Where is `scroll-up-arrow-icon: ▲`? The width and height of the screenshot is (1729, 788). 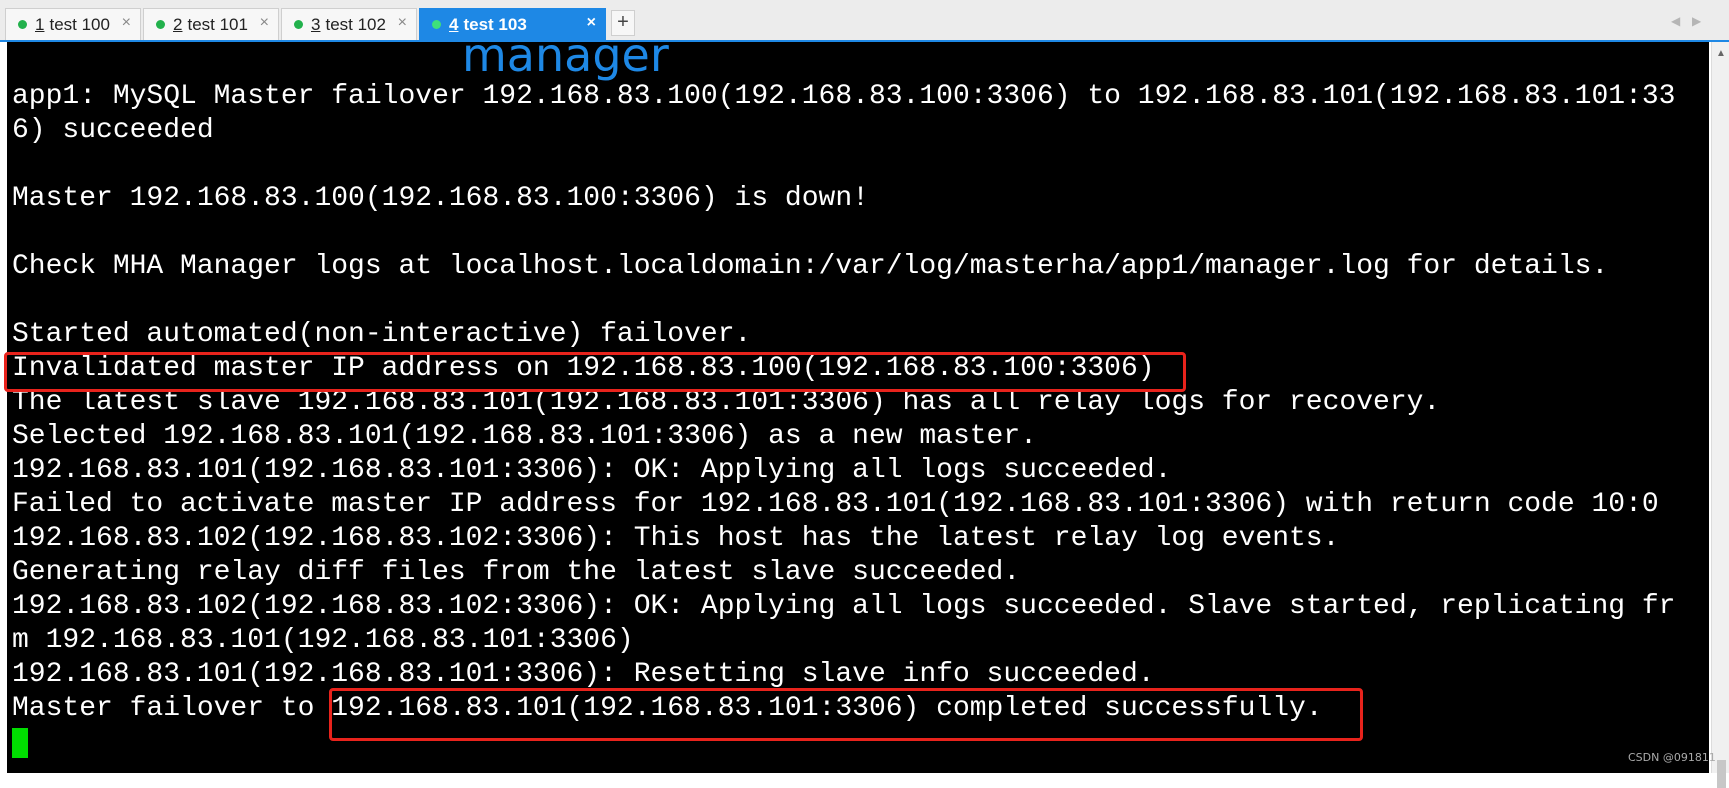
scroll-up-arrow-icon: ▲ is located at coordinates (1721, 53).